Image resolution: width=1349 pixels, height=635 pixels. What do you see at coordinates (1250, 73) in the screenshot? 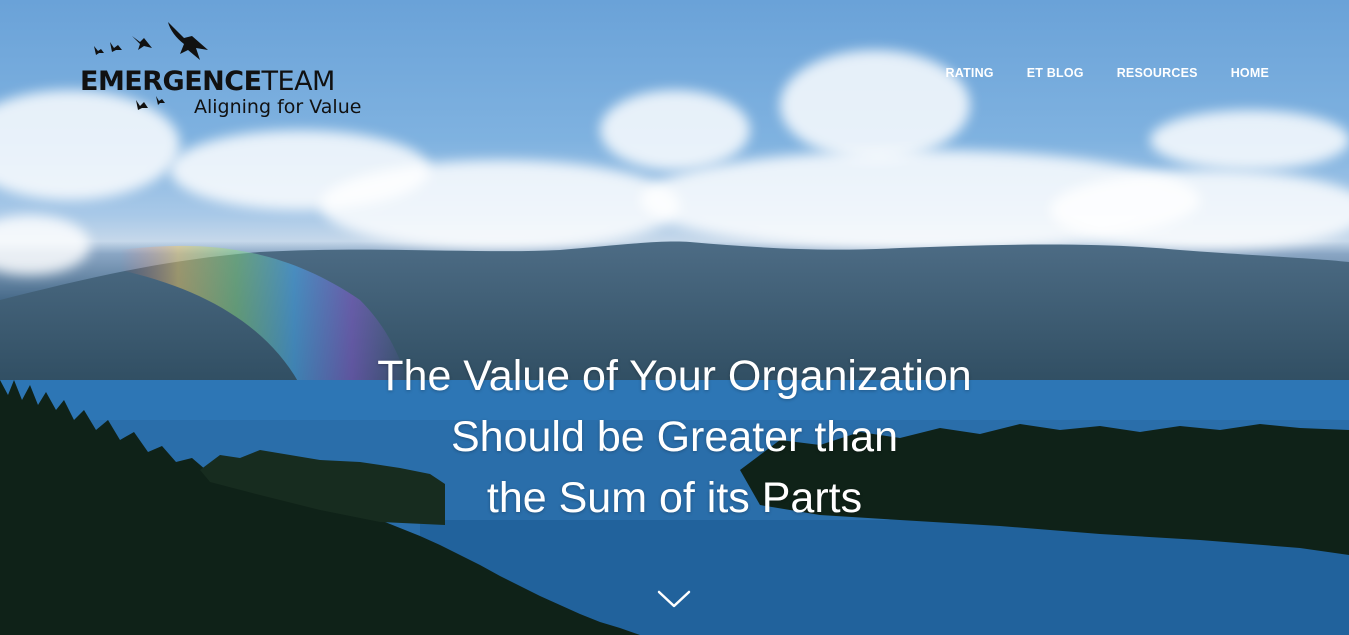
I see `nav-home: HOME` at bounding box center [1250, 73].